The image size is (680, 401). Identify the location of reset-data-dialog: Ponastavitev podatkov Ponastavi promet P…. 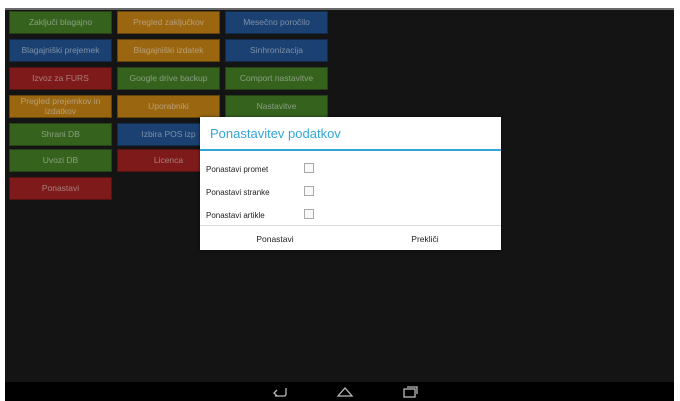
(350, 183).